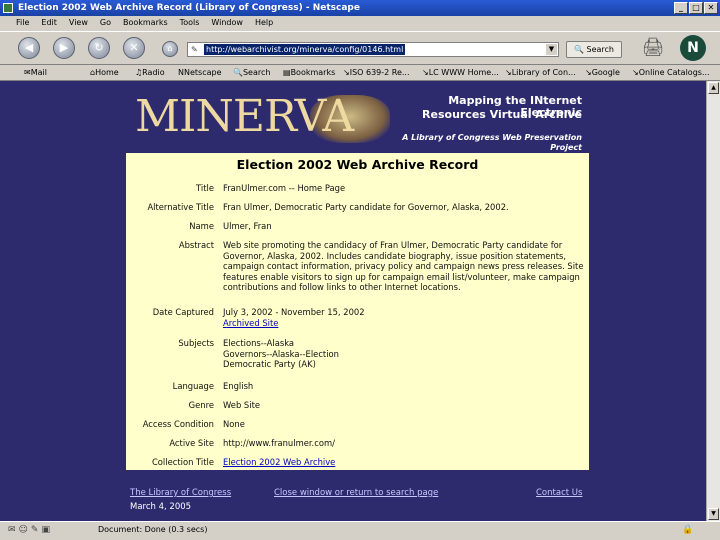 The image size is (720, 540). Describe the element at coordinates (551, 49) in the screenshot. I see `chevron-down-icon: ▼` at that location.